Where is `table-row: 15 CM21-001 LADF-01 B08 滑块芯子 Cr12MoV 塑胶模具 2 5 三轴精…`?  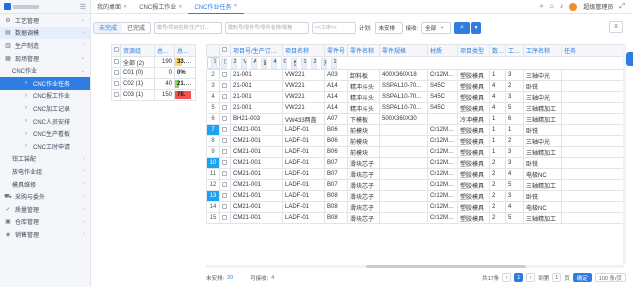
table-row: 15 CM21-001 LADF-01 B08 滑块芯子 Cr12MoV 塑胶模具 2 5 三轴精… is located at coordinates (415, 218).